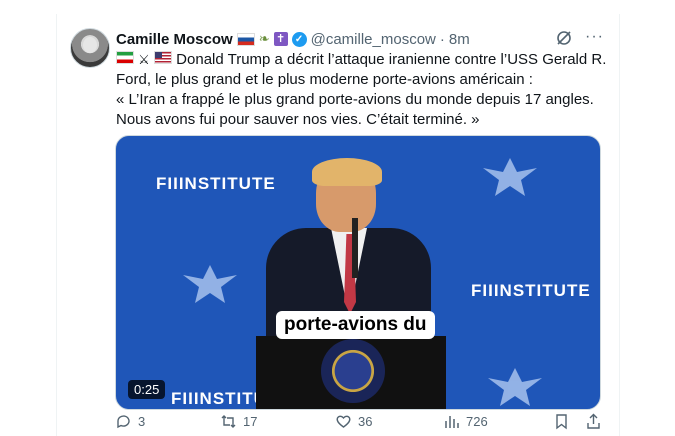 This screenshot has height=436, width=675. What do you see at coordinates (125, 57) in the screenshot?
I see `iran-flag-icon` at bounding box center [125, 57].